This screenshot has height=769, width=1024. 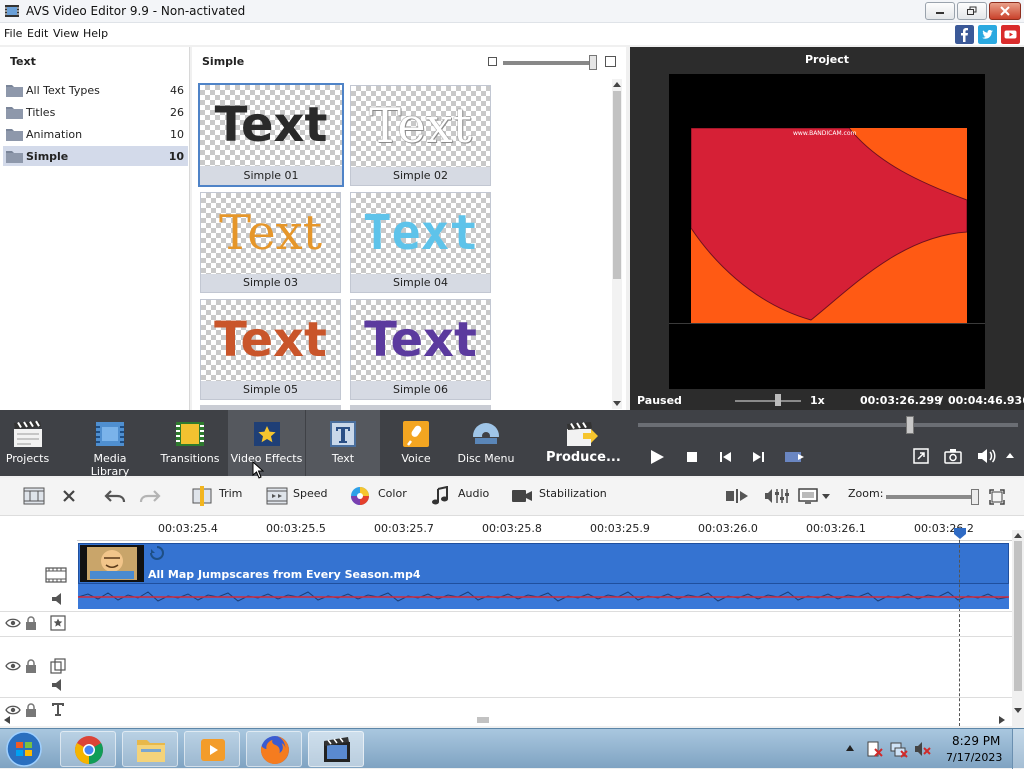 I want to click on facebook-icon, so click(x=964, y=34).